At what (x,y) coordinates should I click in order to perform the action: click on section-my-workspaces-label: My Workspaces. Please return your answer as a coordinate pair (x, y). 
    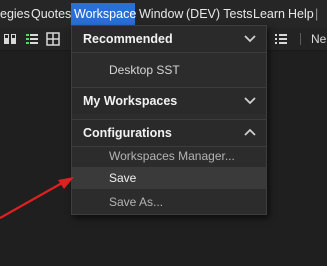
    Looking at the image, I should click on (130, 101).